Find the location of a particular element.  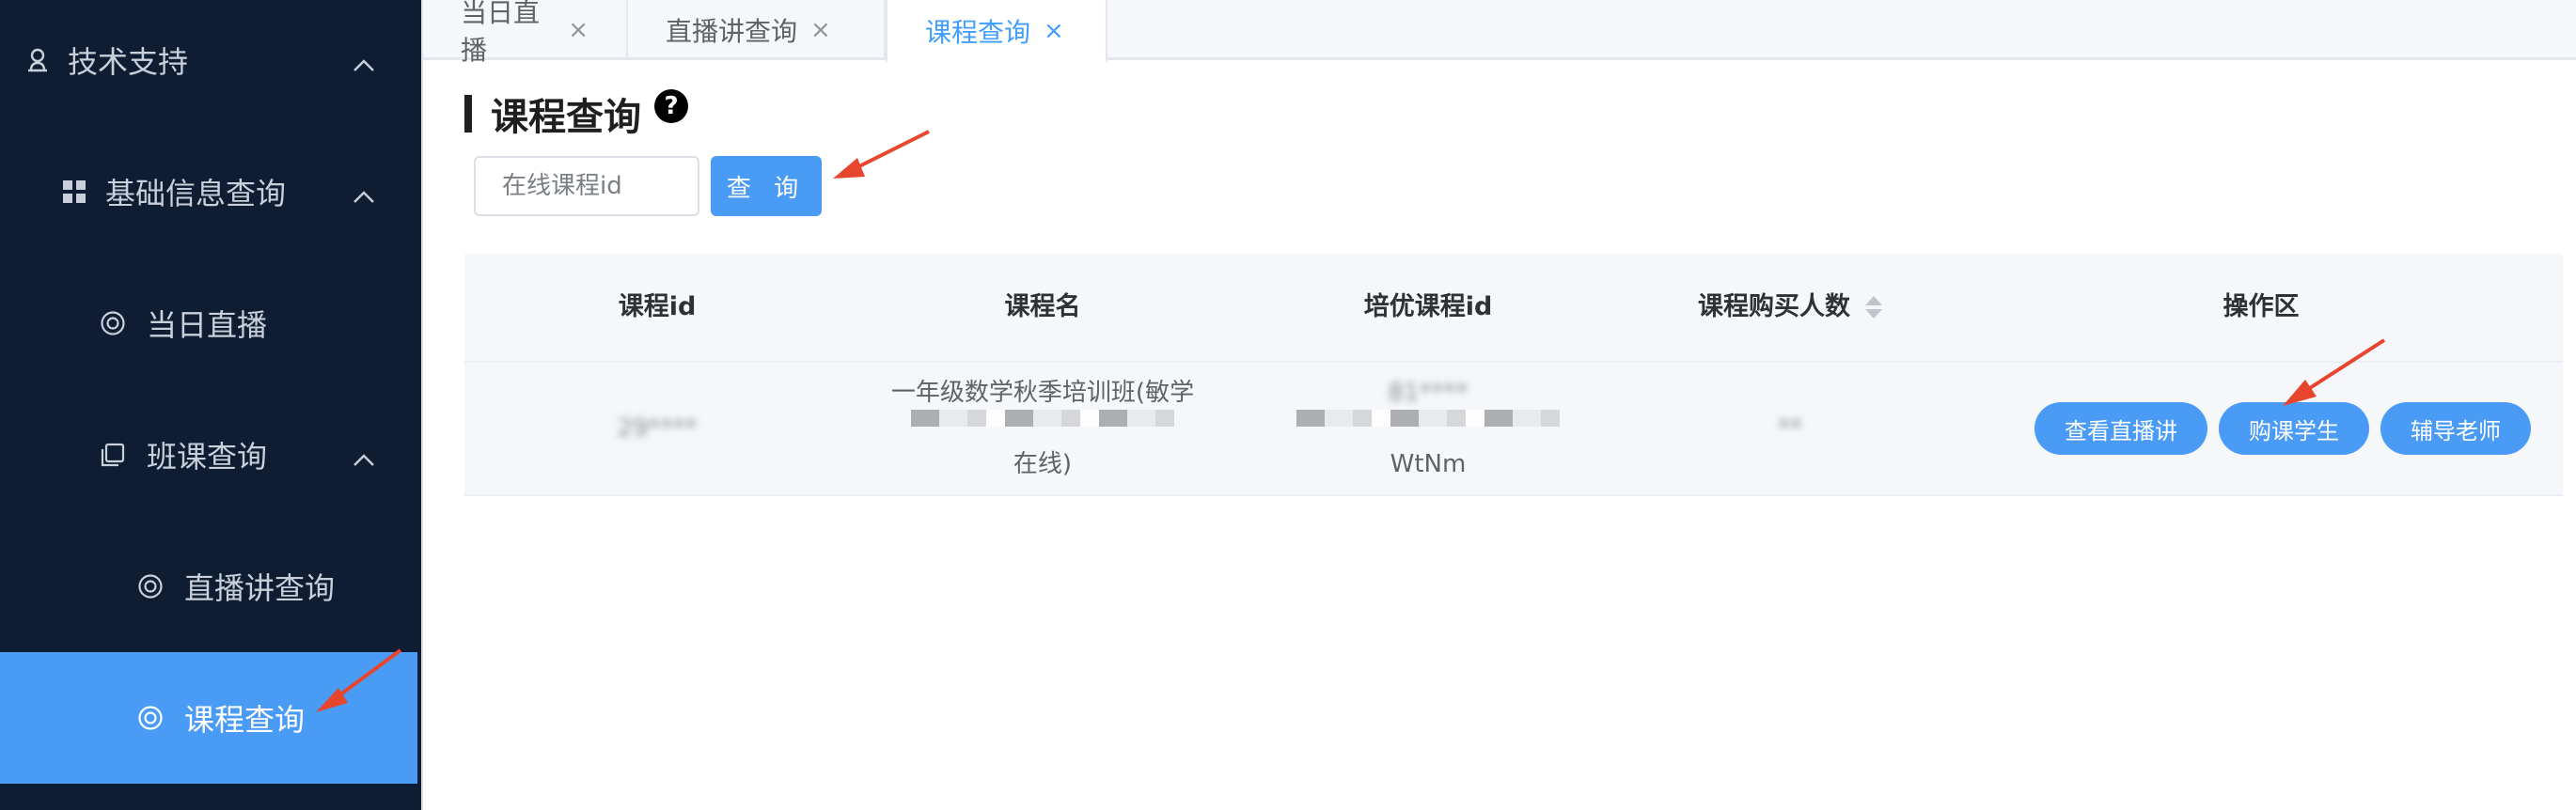

user-icon is located at coordinates (38, 60).